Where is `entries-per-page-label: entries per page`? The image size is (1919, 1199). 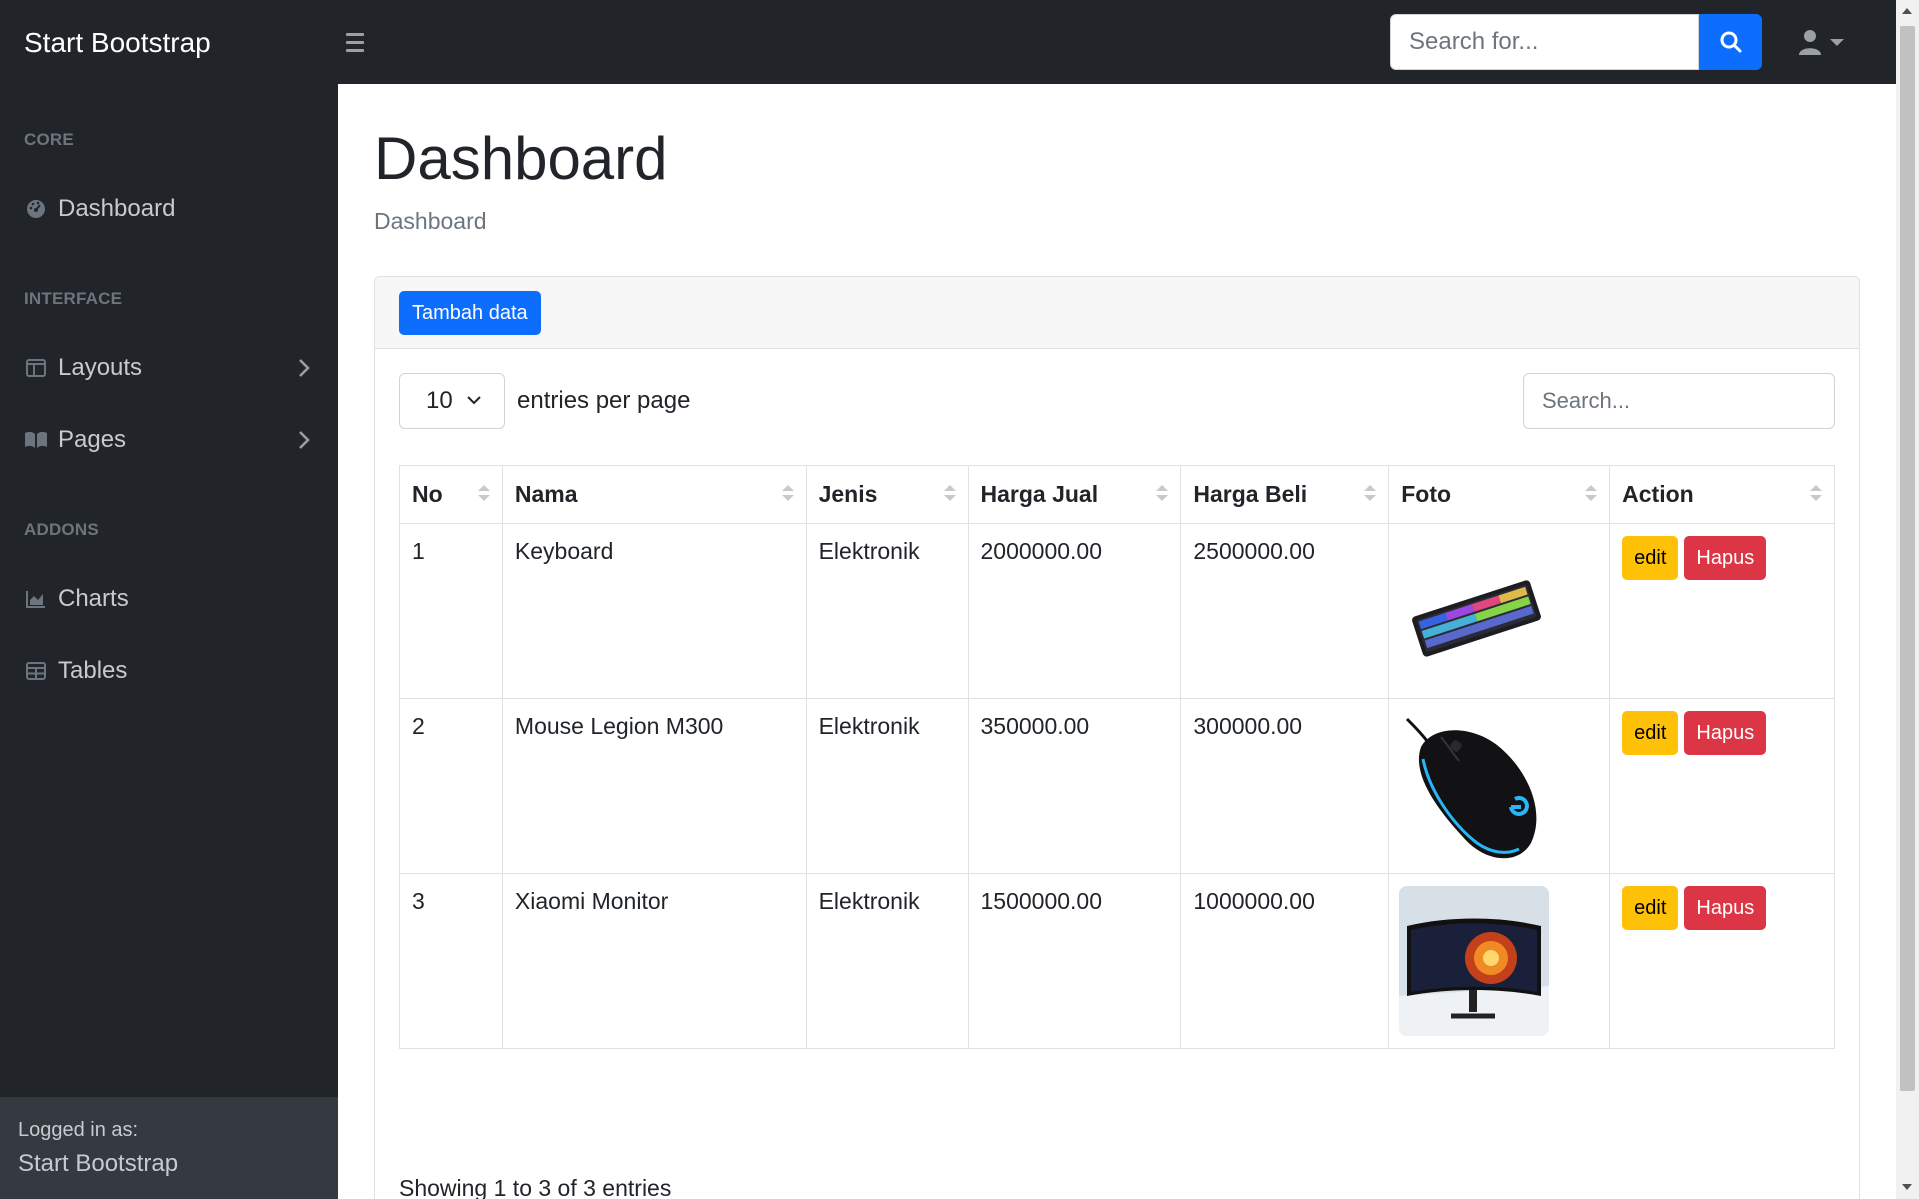
entries-per-page-label: entries per page is located at coordinates (604, 400).